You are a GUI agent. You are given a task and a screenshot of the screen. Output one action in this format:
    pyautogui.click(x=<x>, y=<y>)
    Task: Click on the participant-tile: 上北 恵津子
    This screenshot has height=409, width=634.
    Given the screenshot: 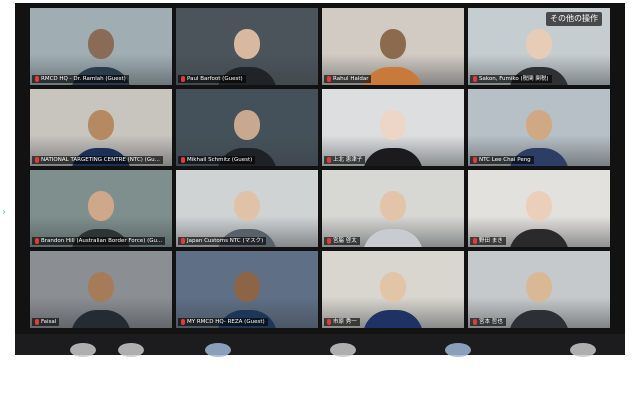 What is the action you would take?
    pyautogui.click(x=393, y=127)
    